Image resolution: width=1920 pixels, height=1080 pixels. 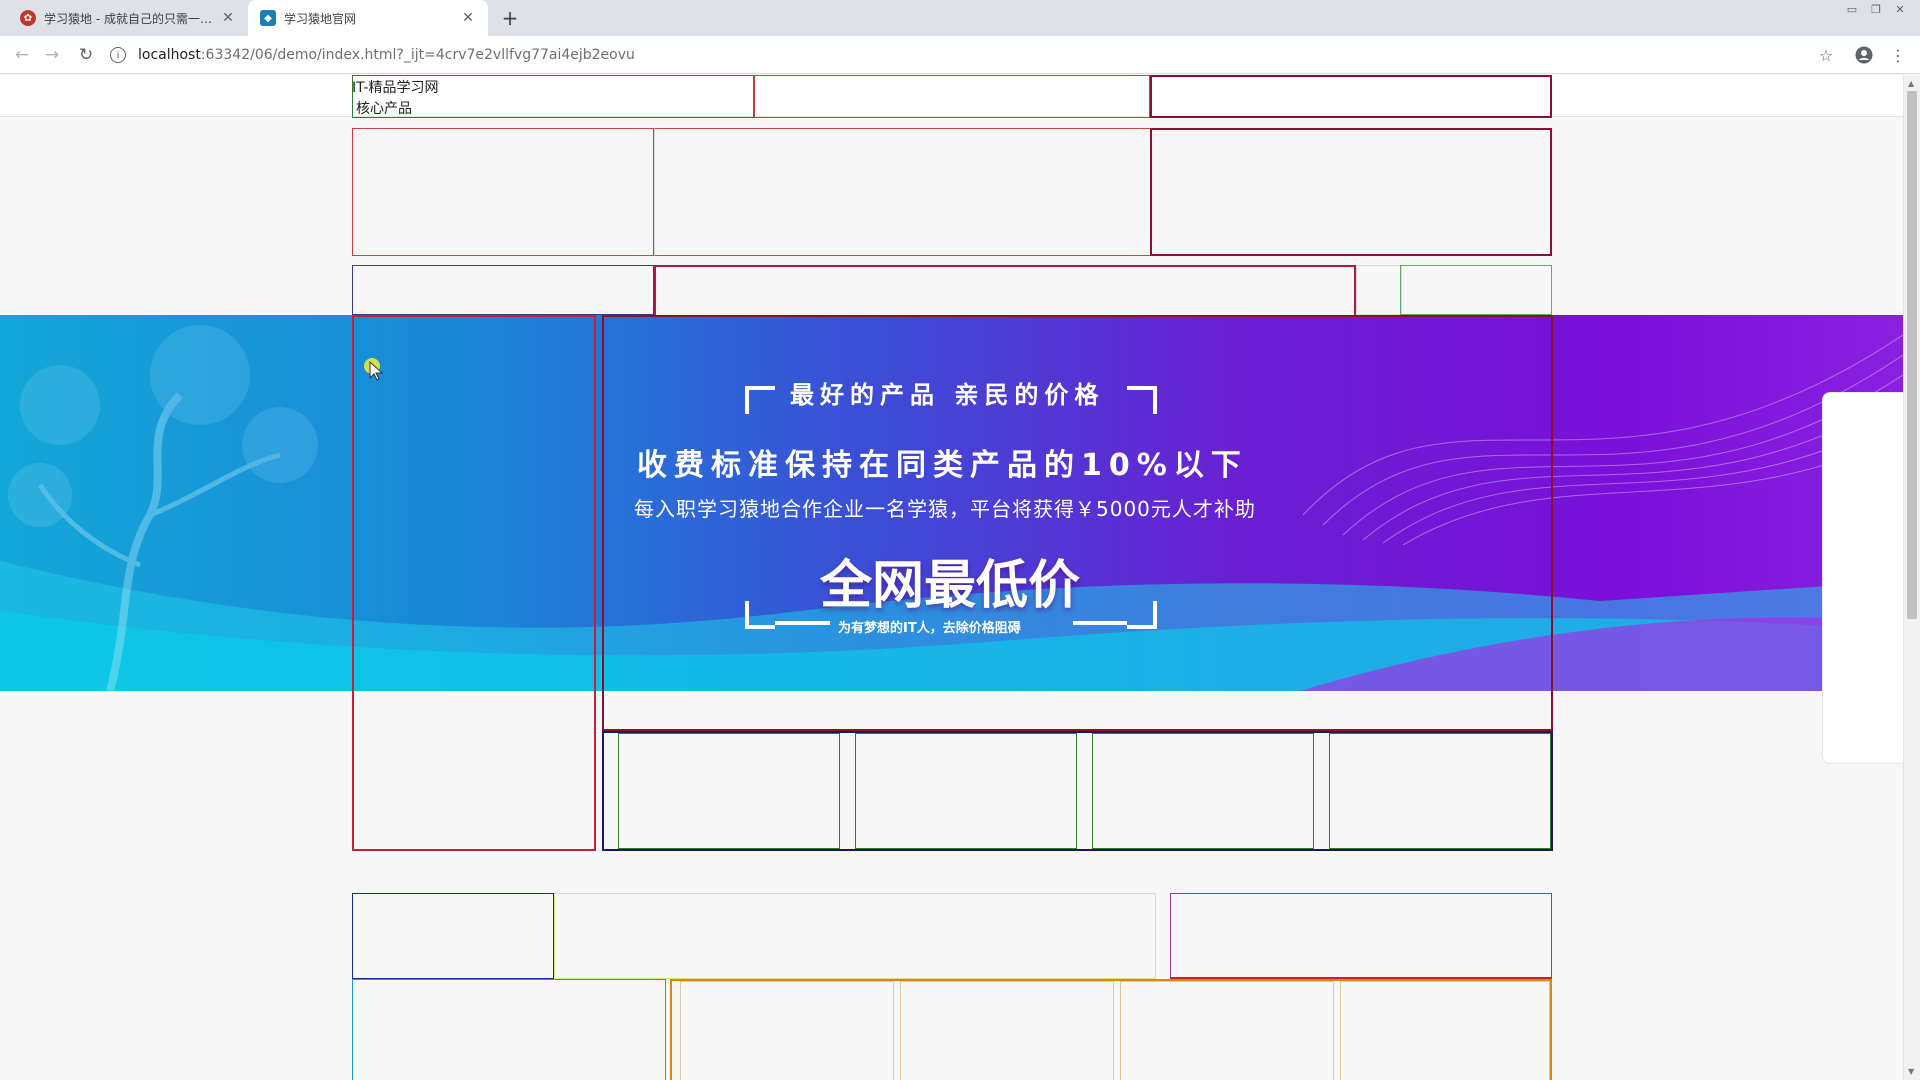 What do you see at coordinates (1826, 55) in the screenshot?
I see `bookmark-star-icon: ☆` at bounding box center [1826, 55].